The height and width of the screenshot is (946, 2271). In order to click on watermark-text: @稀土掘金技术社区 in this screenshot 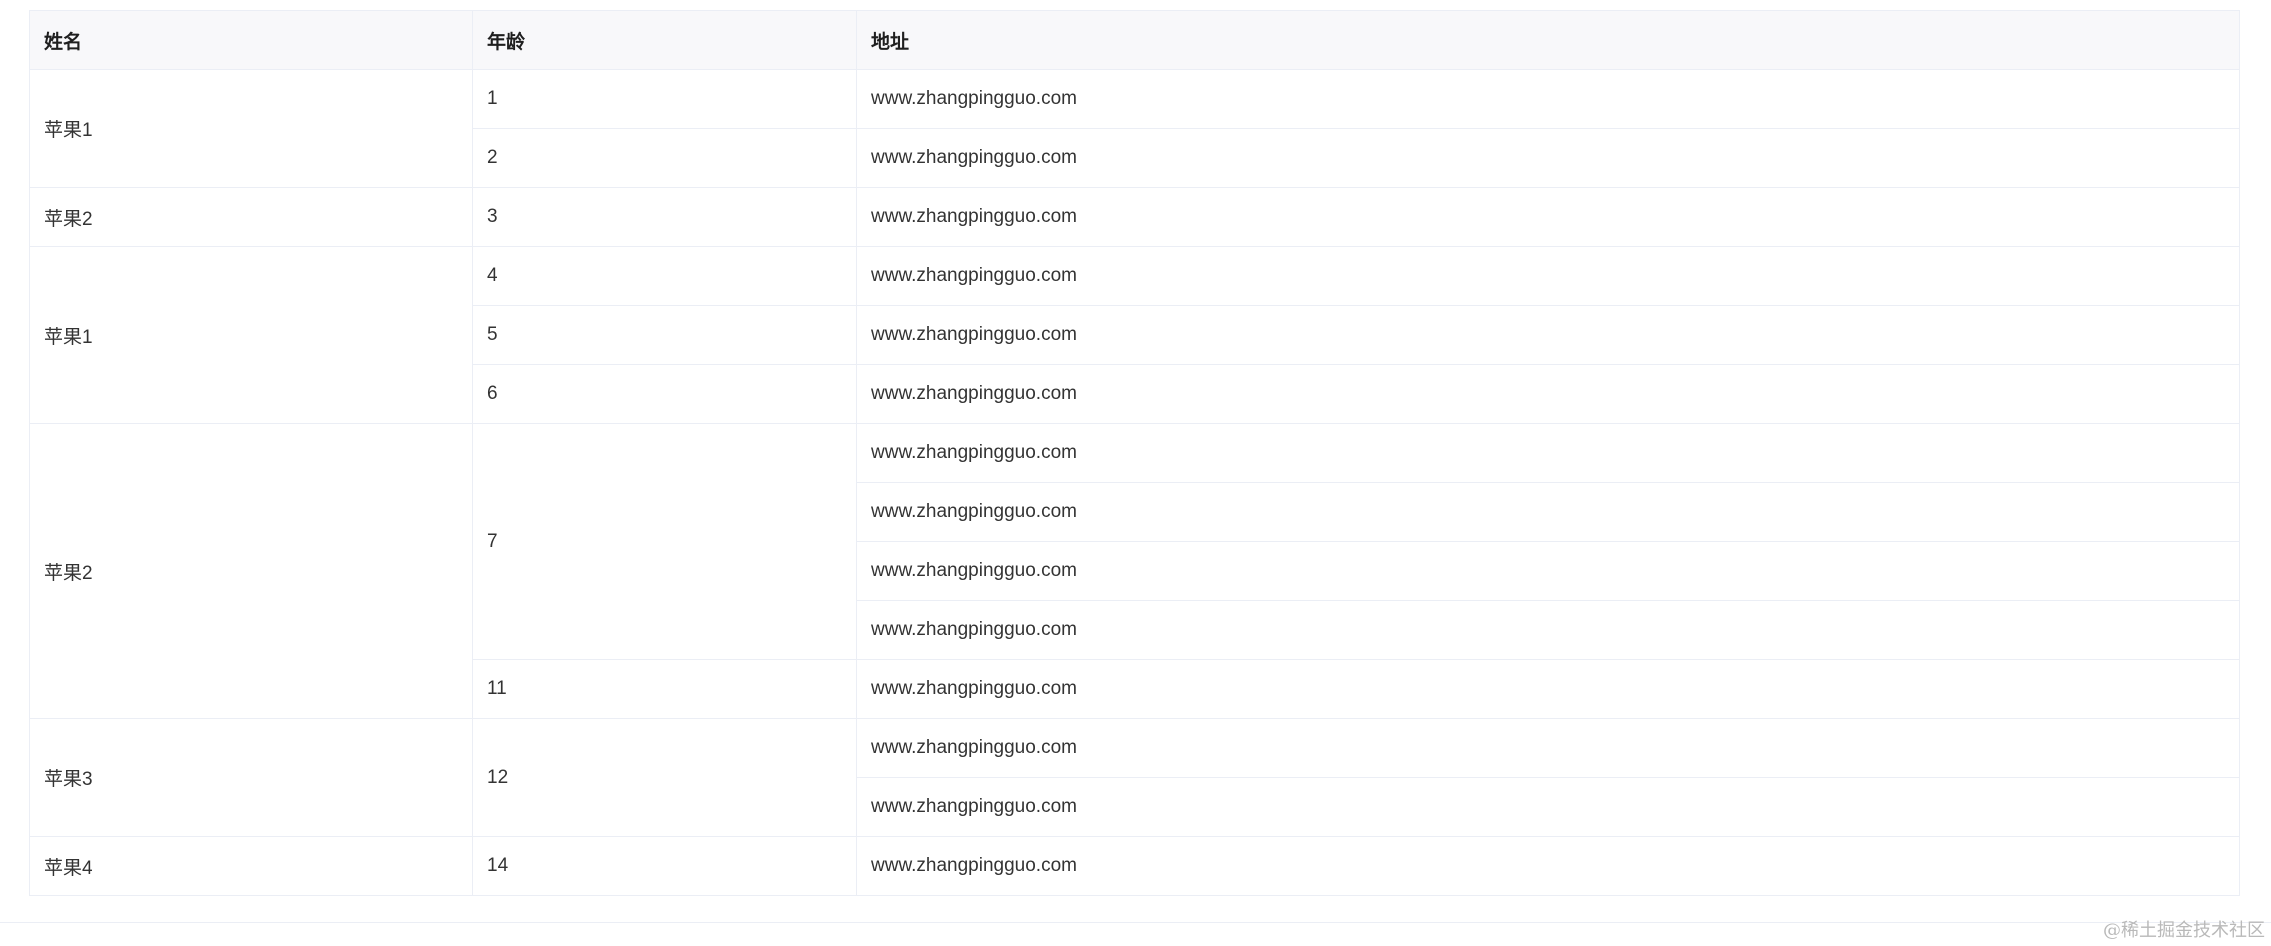, I will do `click(2184, 930)`.